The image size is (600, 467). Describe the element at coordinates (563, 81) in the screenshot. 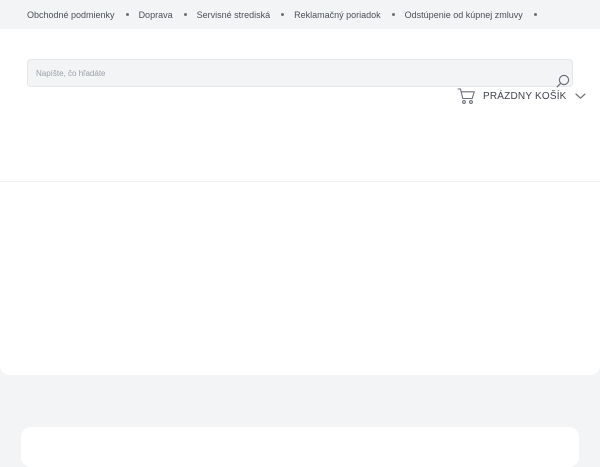

I see `search-icon` at that location.